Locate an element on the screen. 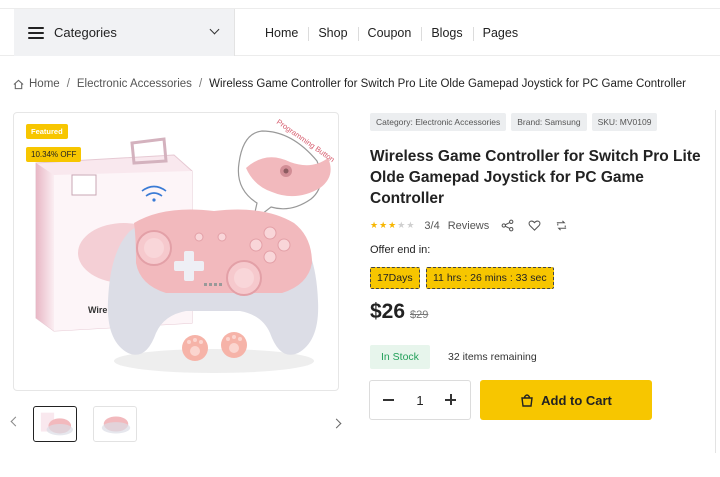  offer-label: Offer end in: is located at coordinates (400, 250).